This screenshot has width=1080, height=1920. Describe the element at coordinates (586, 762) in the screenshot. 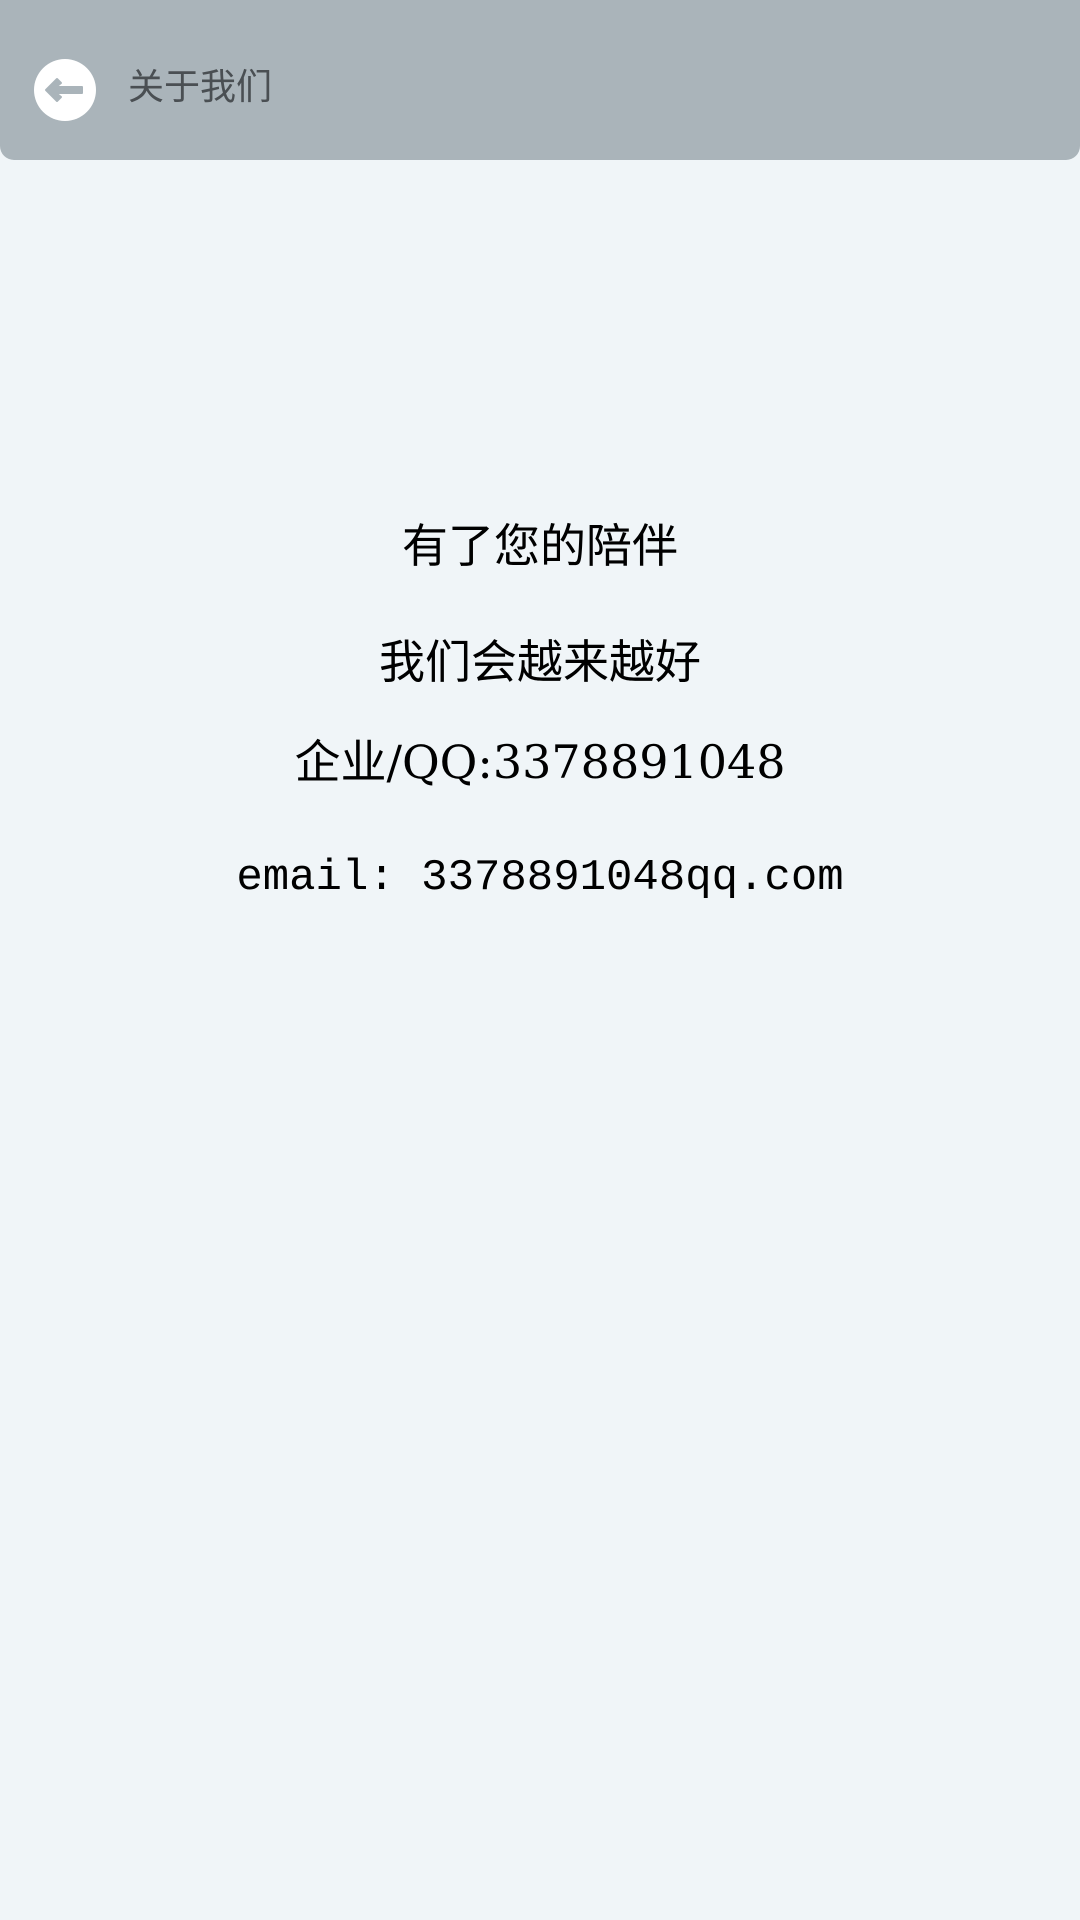

I see `company-qq-number: /QQ:3378891048` at that location.